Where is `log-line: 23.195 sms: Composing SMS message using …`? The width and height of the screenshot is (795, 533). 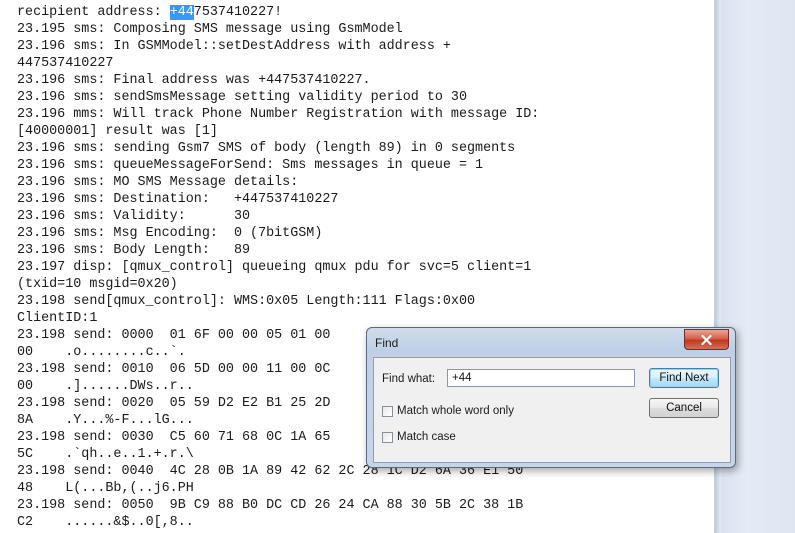 log-line: 23.195 sms: Composing SMS message using … is located at coordinates (210, 29).